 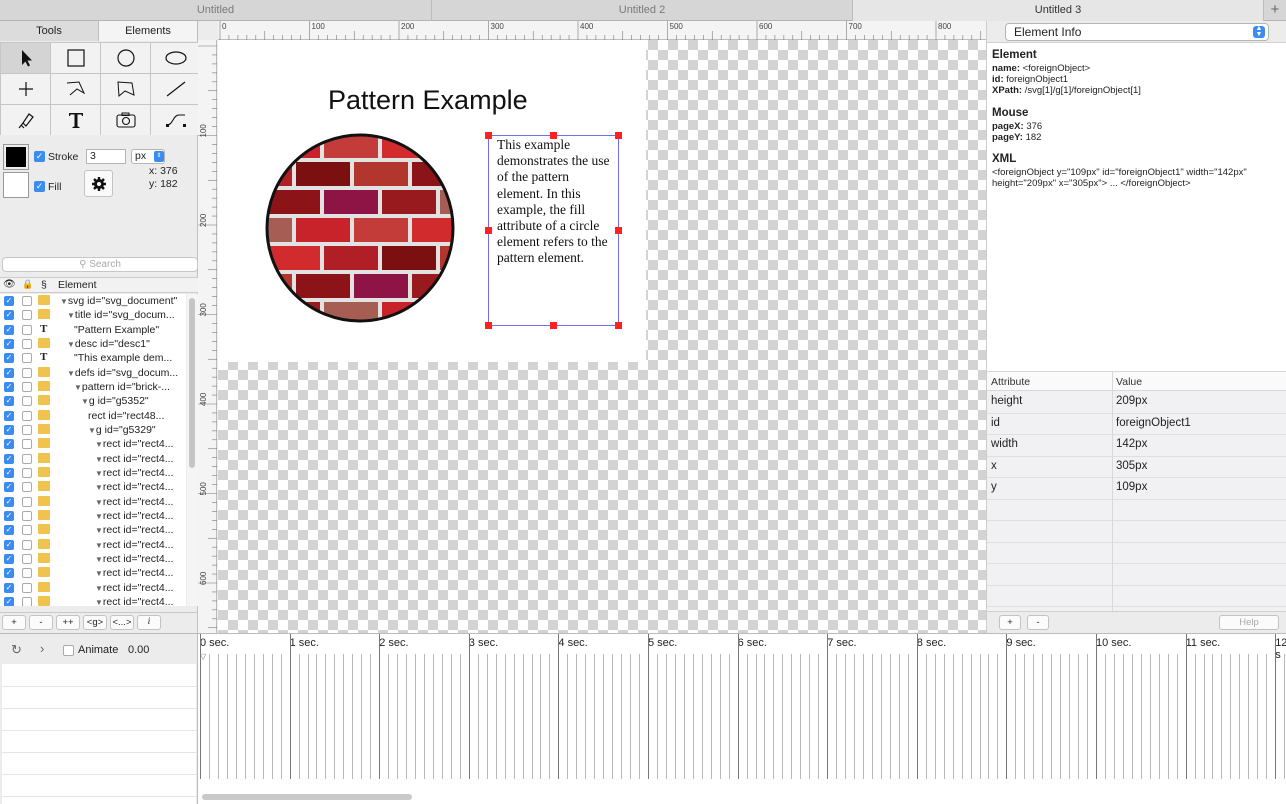 What do you see at coordinates (68, 622) in the screenshot?
I see `add-child-button: ++` at bounding box center [68, 622].